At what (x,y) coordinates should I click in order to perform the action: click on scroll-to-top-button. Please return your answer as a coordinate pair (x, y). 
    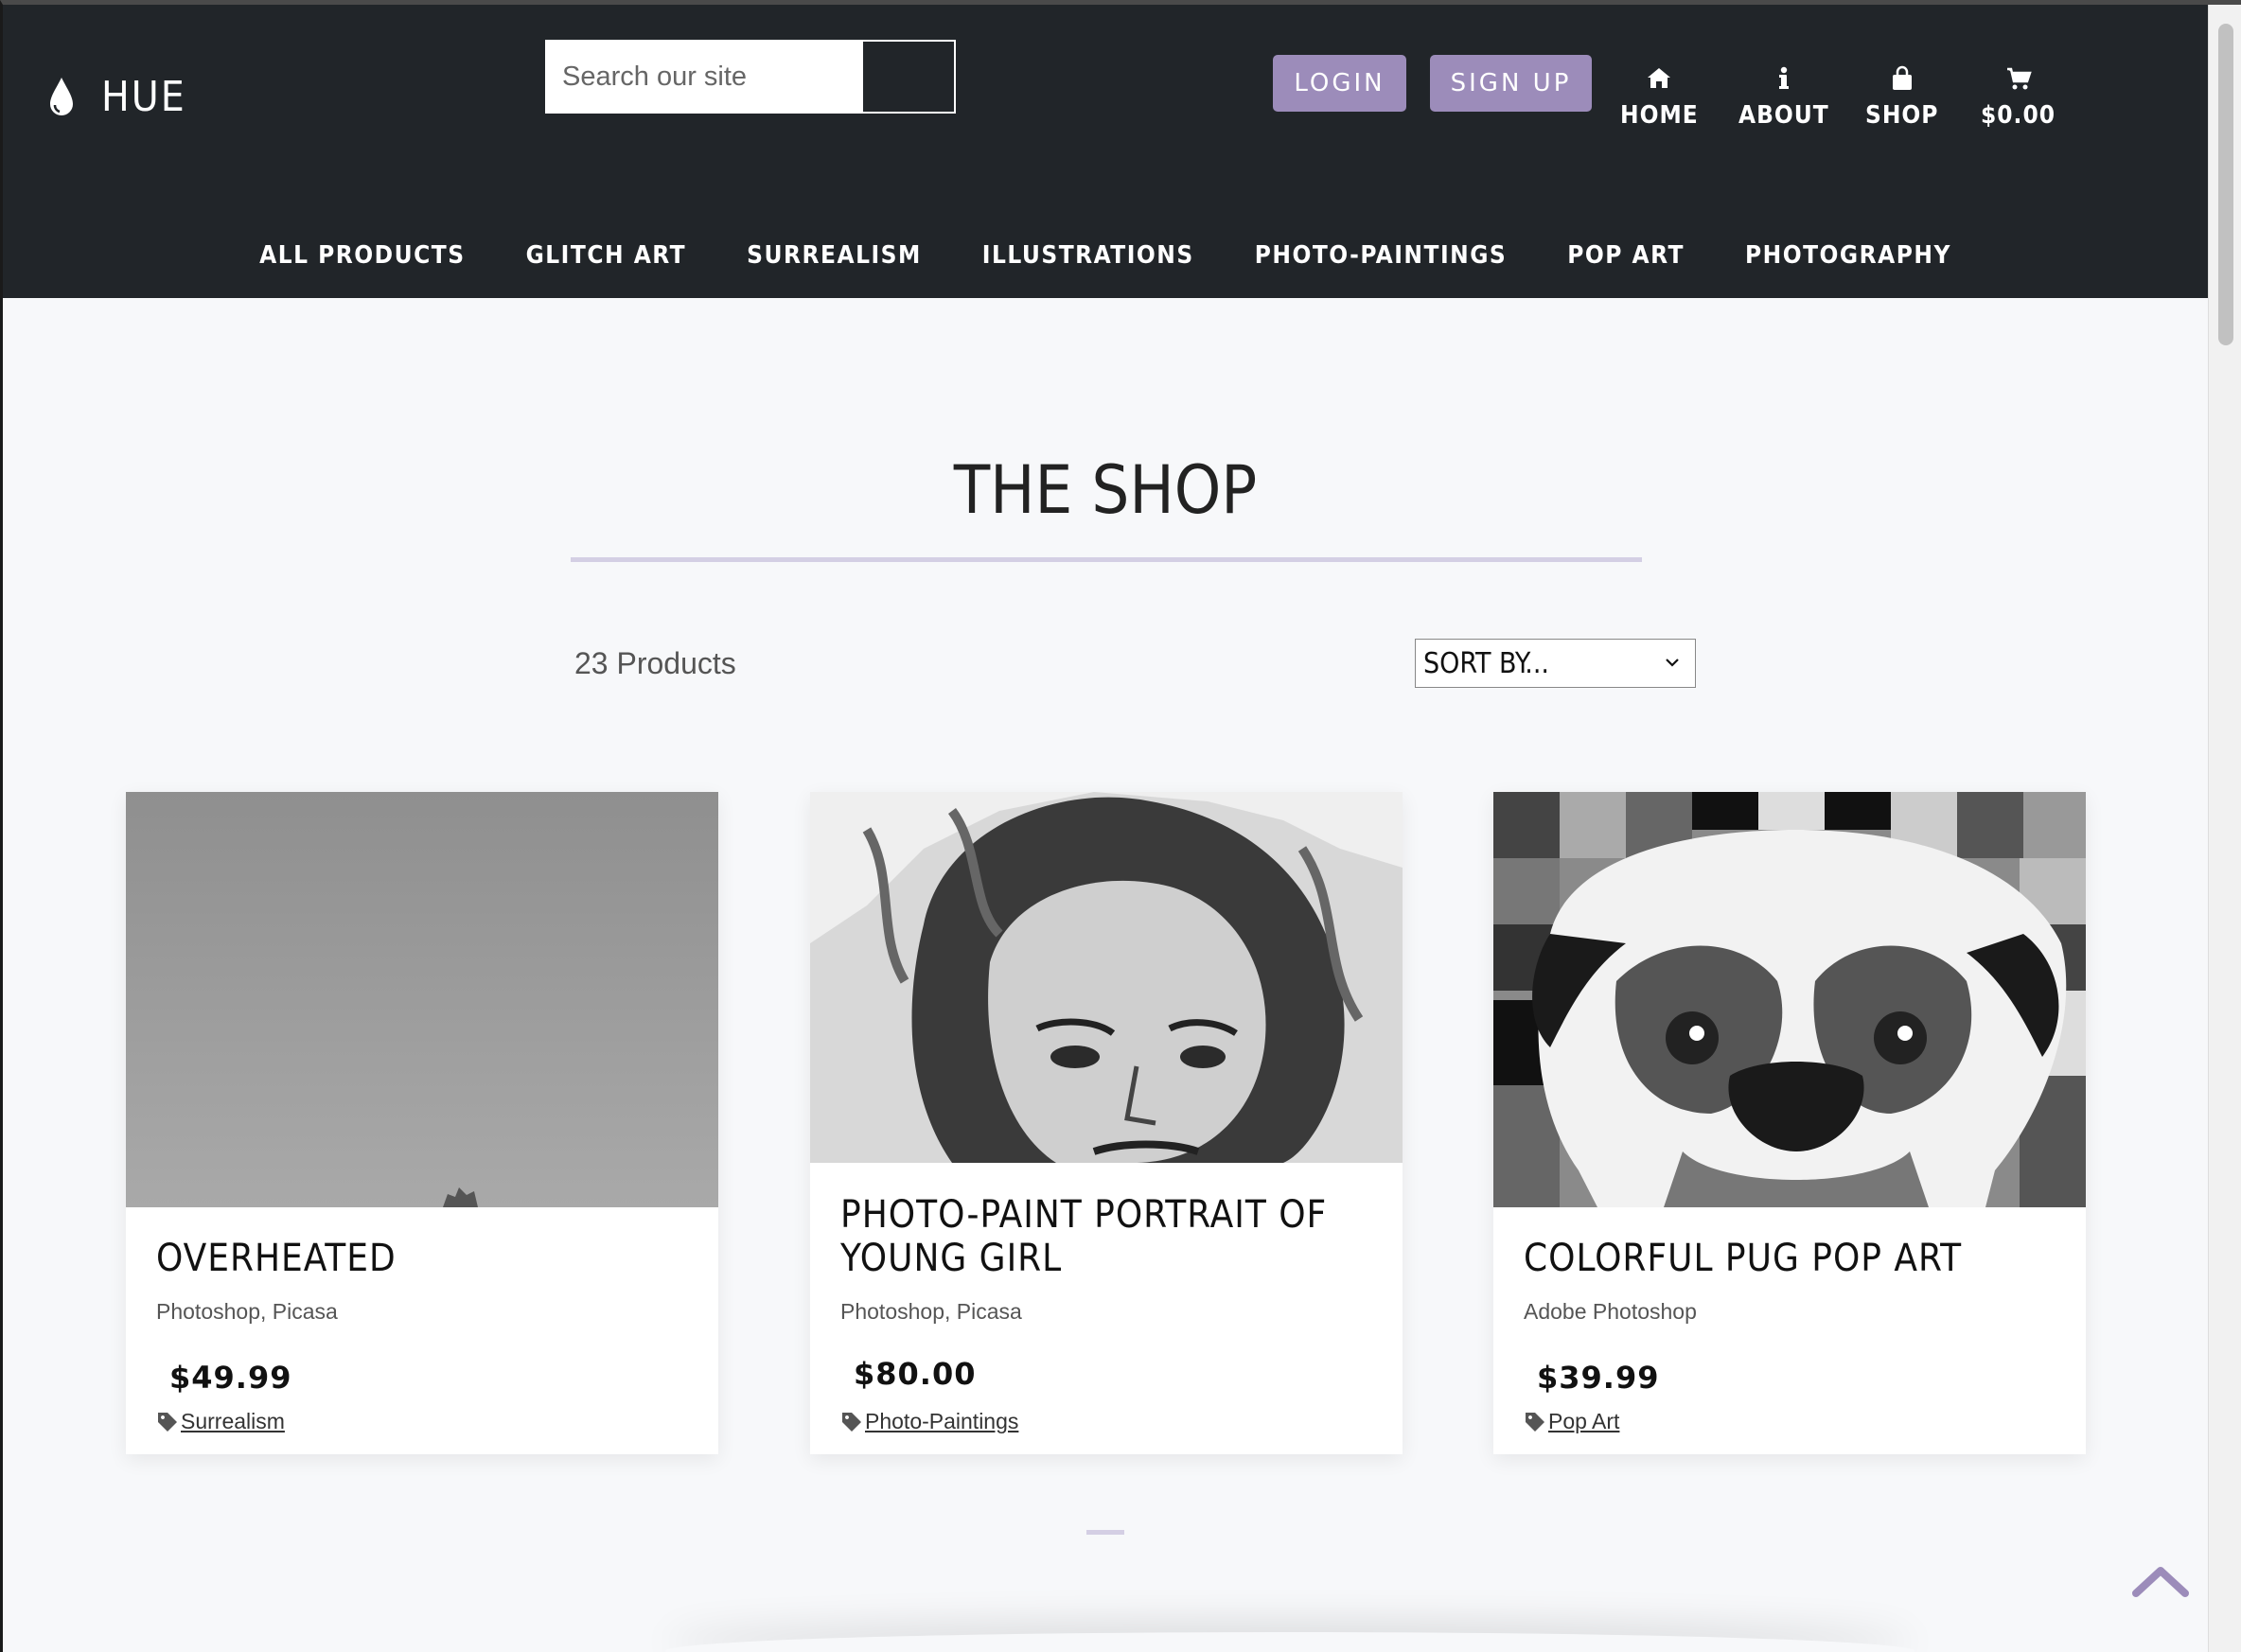
    Looking at the image, I should click on (2160, 1582).